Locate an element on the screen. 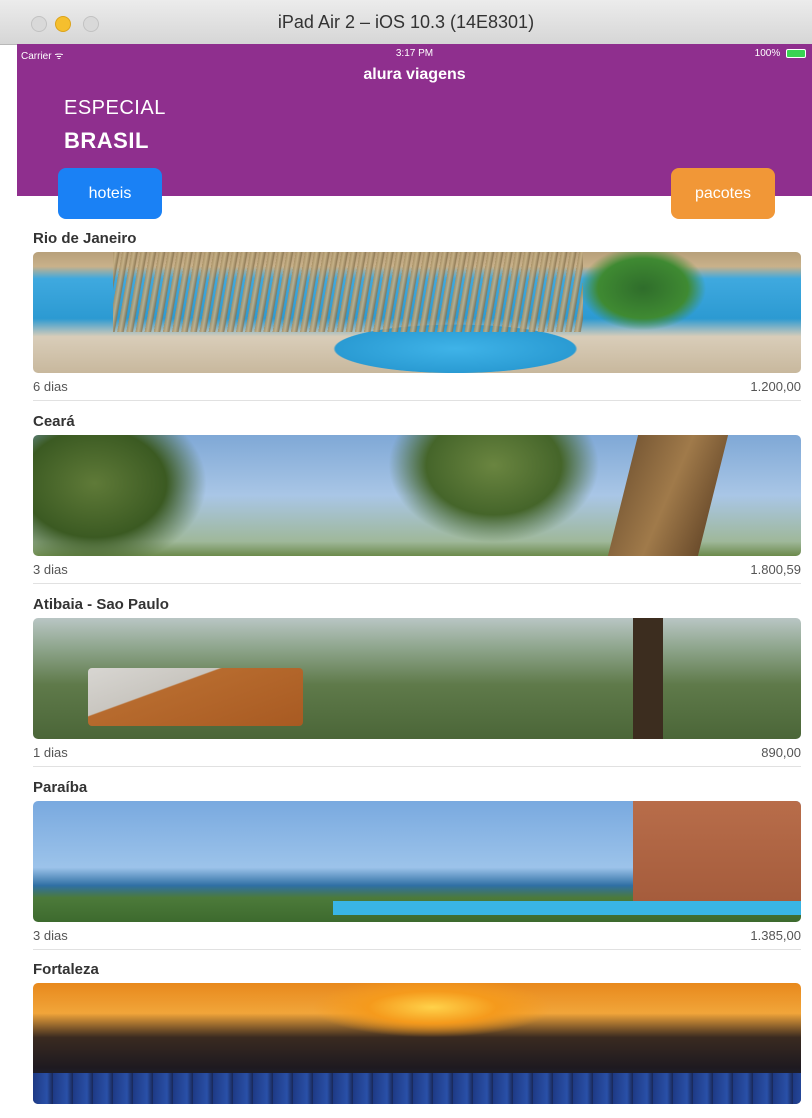 This screenshot has width=812, height=1118. pacotes-button: pacotes is located at coordinates (723, 193).